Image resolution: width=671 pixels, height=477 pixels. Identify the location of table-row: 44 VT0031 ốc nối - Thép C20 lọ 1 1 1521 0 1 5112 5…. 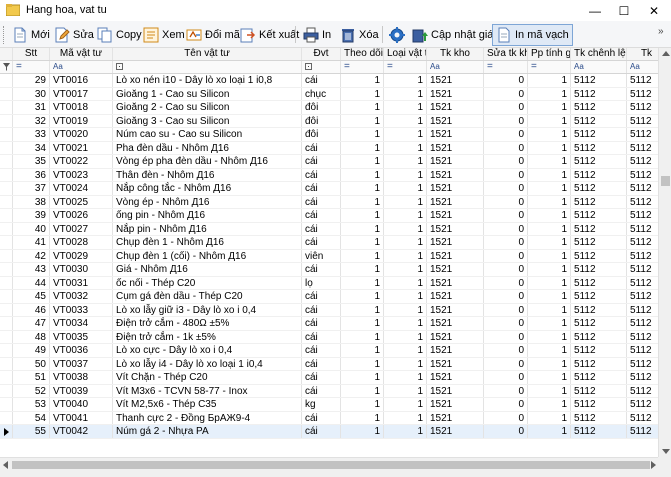
(329, 283).